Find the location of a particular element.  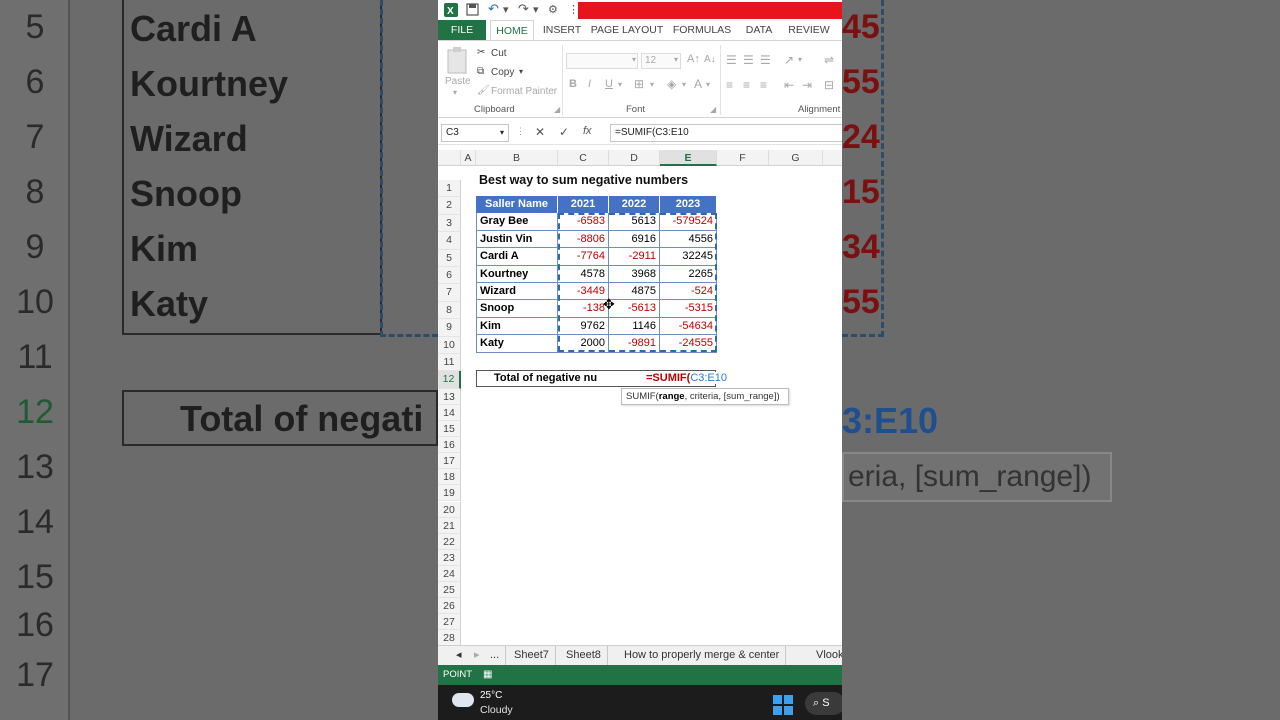

row-header: 13 is located at coordinates (449, 396).